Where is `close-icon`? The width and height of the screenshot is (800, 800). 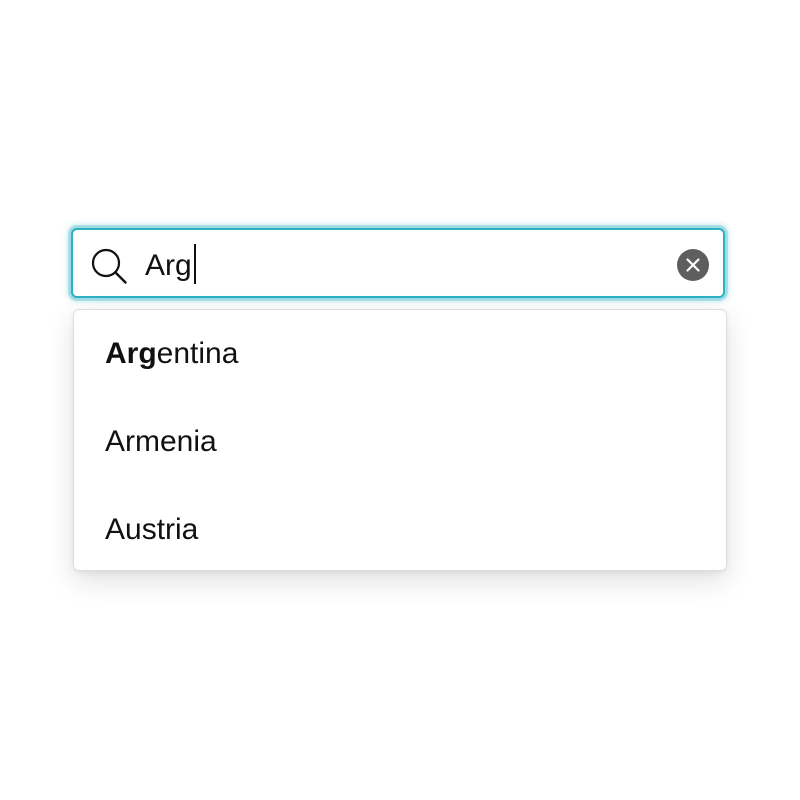
close-icon is located at coordinates (693, 265).